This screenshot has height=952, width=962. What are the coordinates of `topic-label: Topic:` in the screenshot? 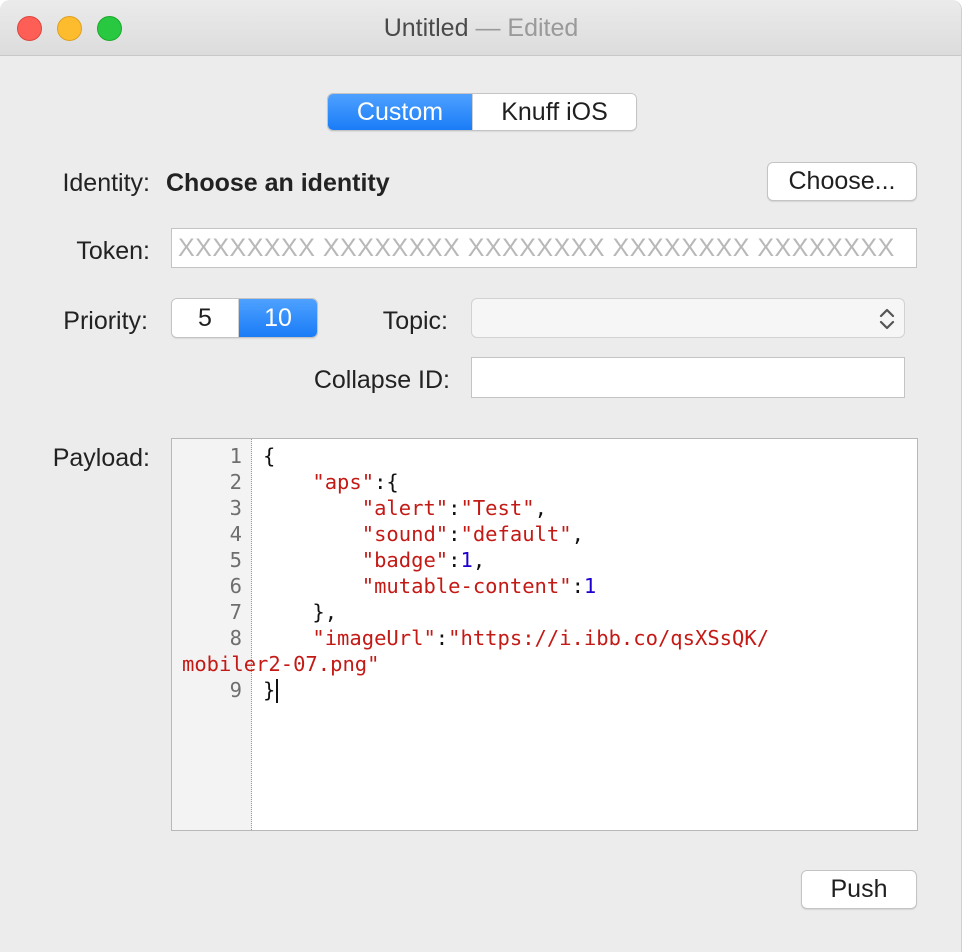 It's located at (415, 321).